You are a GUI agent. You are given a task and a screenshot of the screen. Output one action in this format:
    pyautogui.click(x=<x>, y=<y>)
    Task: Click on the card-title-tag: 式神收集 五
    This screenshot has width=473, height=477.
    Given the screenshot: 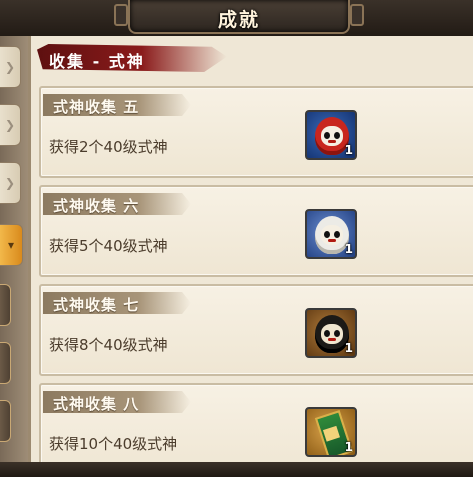 What is the action you would take?
    pyautogui.click(x=117, y=105)
    